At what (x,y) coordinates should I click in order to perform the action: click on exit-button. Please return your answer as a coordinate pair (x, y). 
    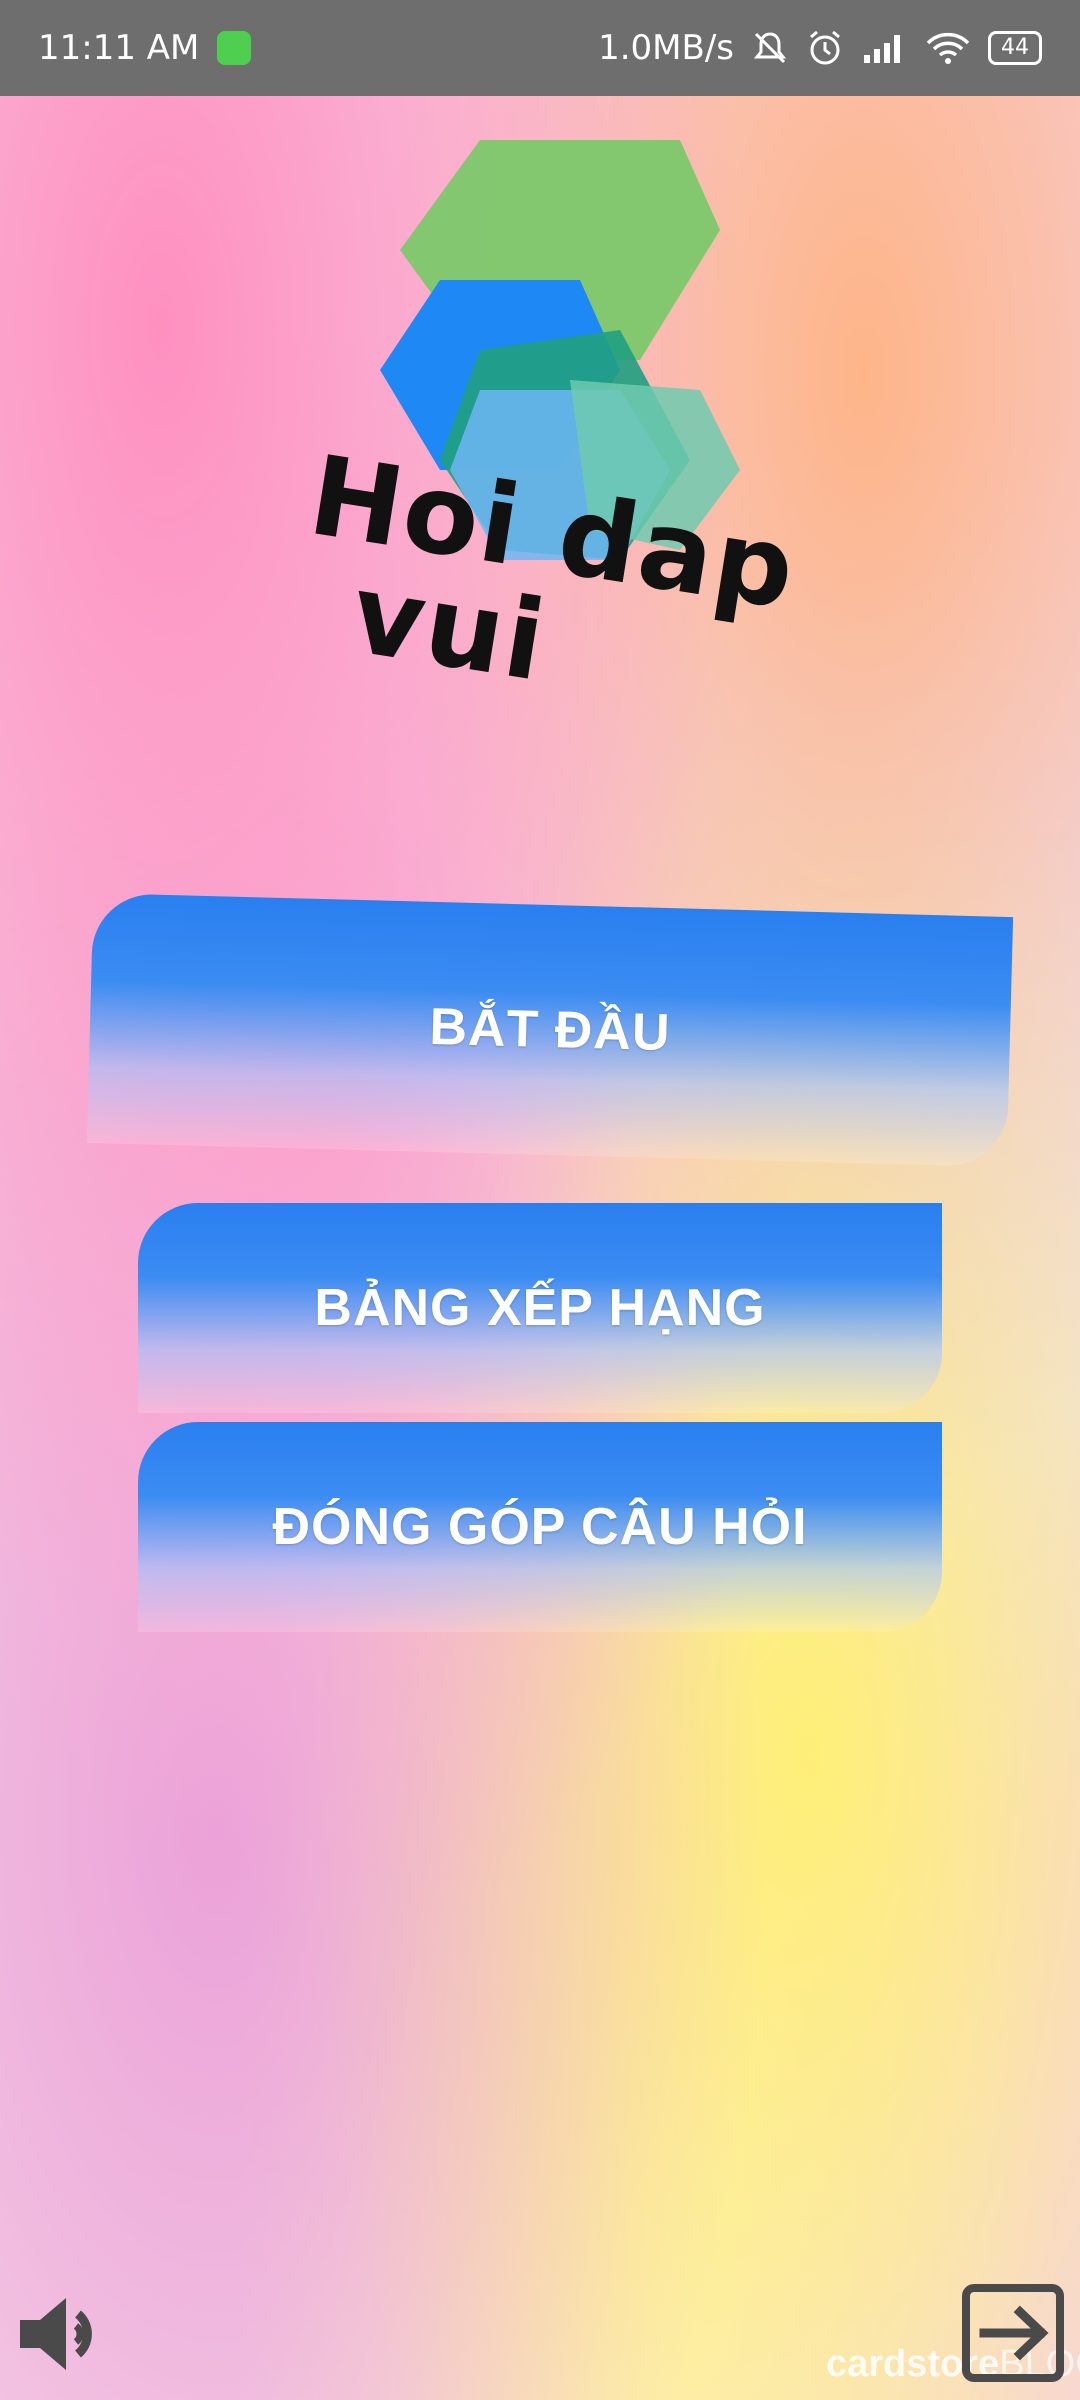
    Looking at the image, I should click on (1014, 2333).